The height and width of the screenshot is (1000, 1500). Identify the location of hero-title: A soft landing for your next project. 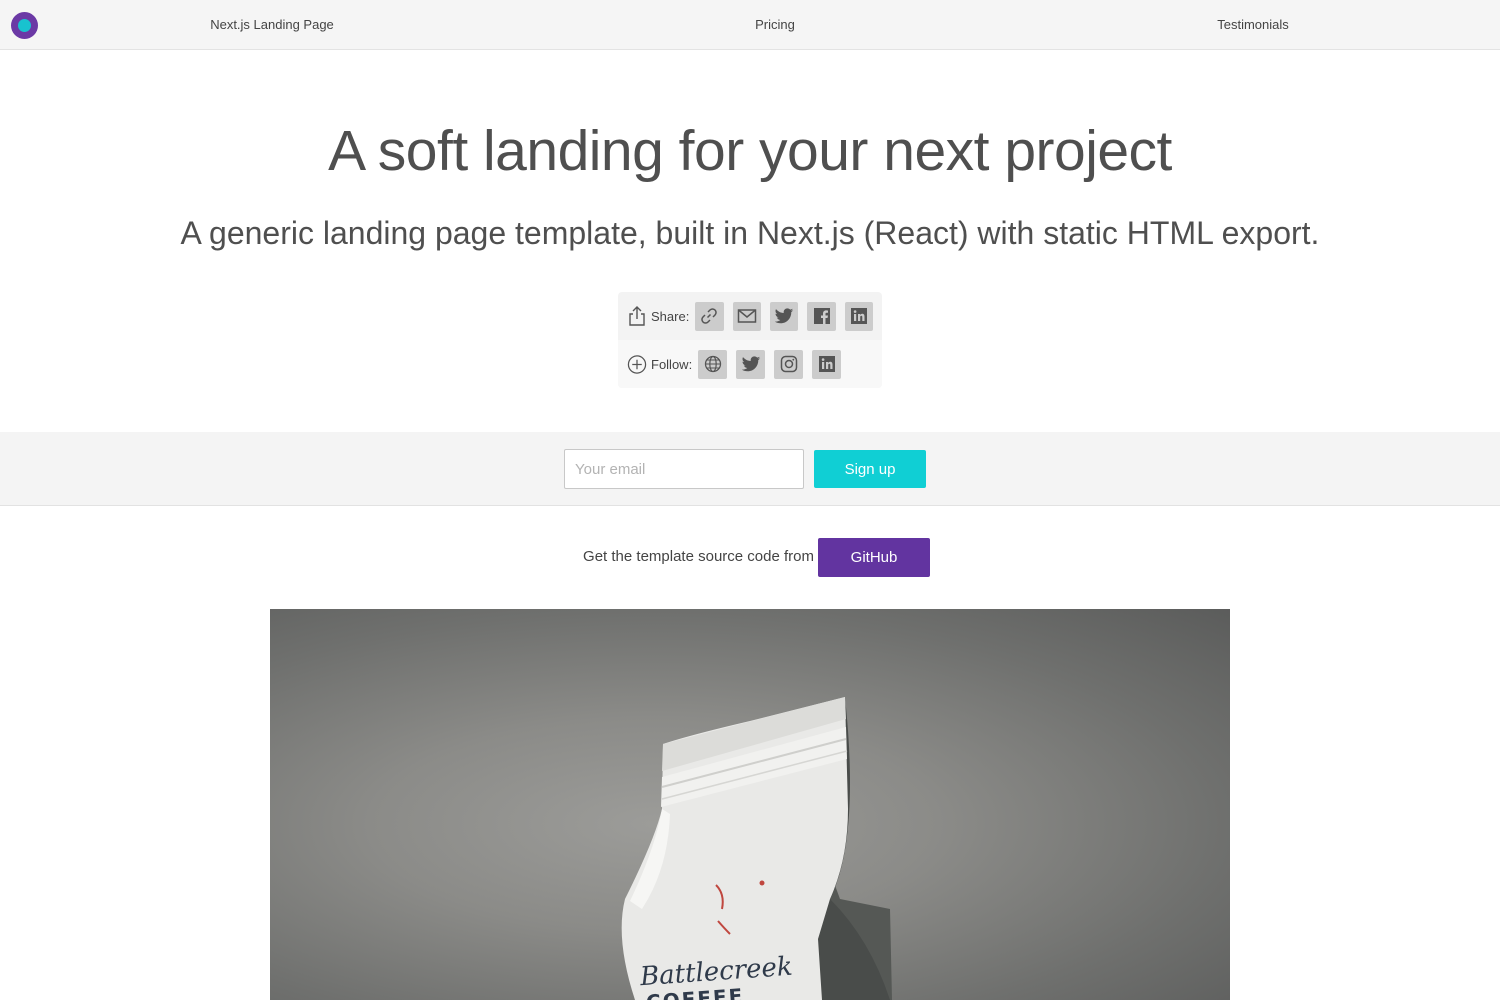
(750, 151).